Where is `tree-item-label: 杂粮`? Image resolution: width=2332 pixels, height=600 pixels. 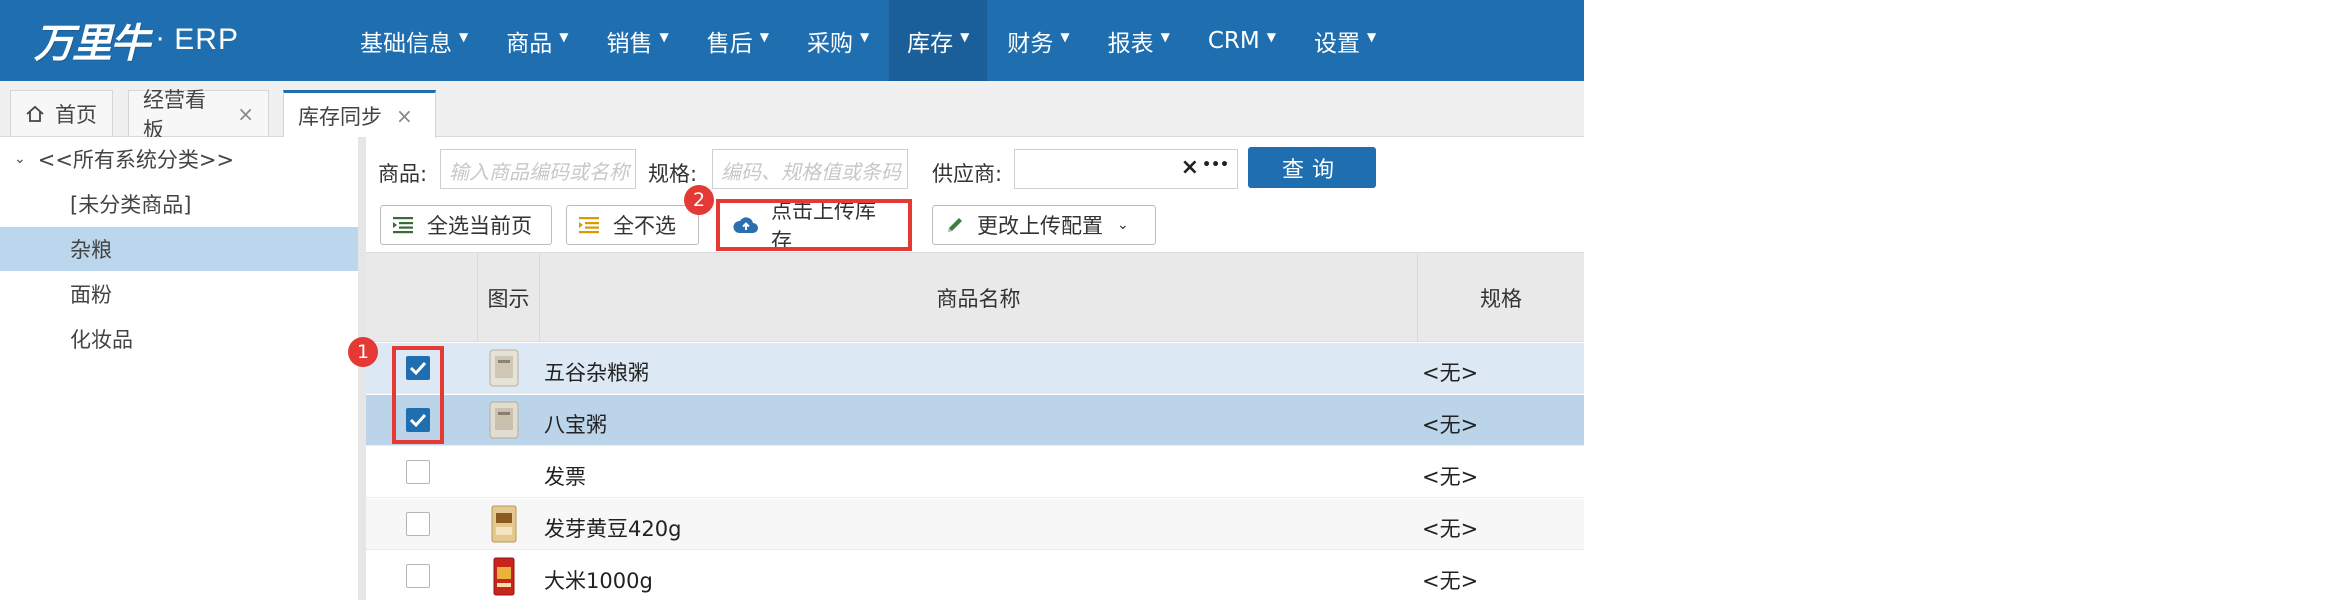 tree-item-label: 杂粮 is located at coordinates (91, 250).